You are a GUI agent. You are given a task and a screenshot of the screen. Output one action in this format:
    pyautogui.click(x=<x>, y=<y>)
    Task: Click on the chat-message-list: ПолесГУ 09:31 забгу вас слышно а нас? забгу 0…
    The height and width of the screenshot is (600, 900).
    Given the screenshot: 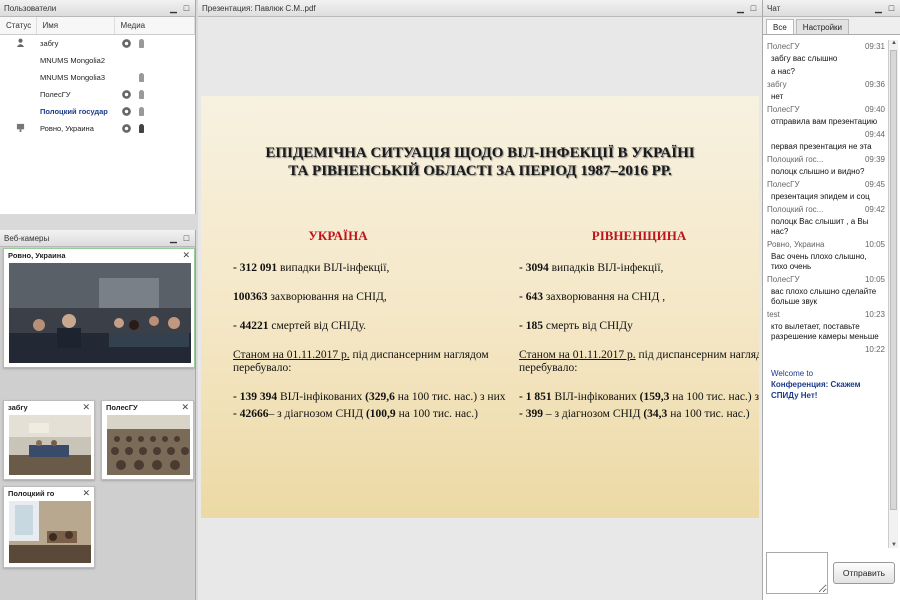 What is the action you would take?
    pyautogui.click(x=824, y=294)
    